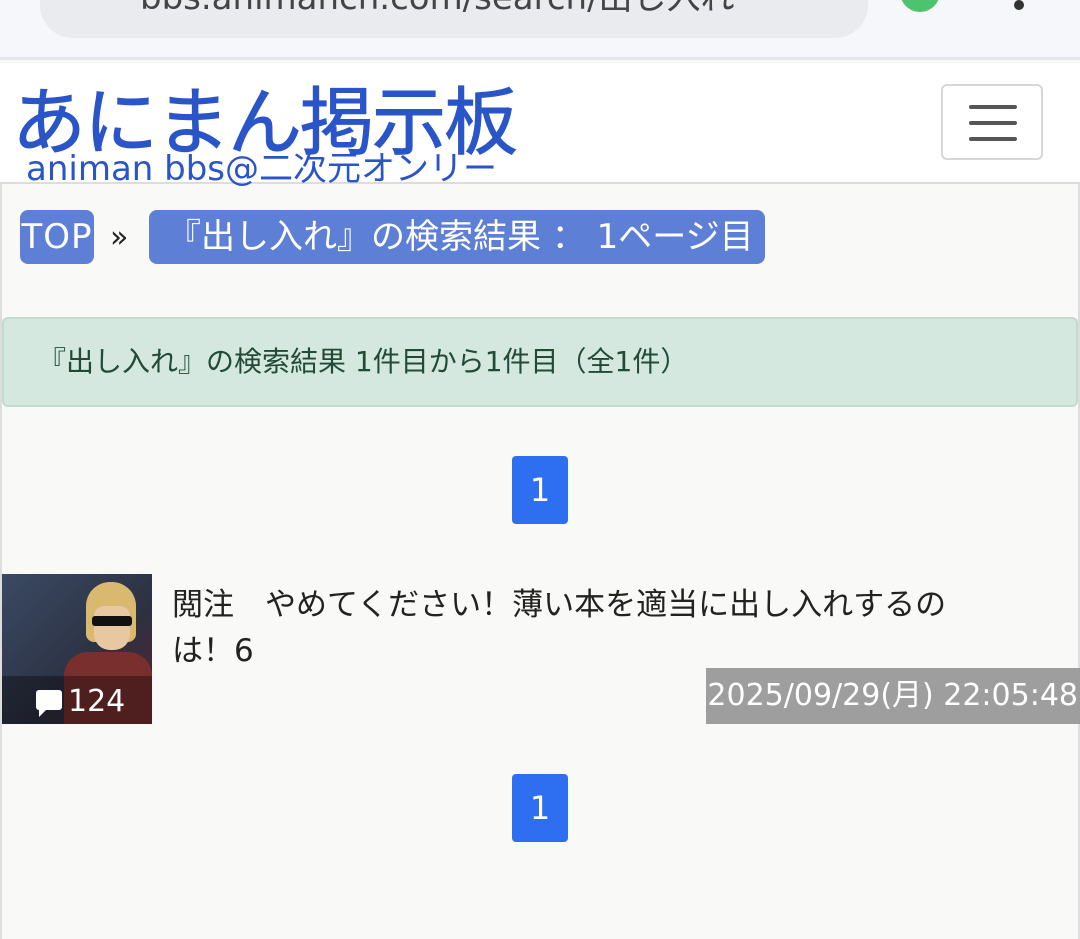 Image resolution: width=1080 pixels, height=939 pixels. I want to click on breadcrumb-current: 『出し入れ』の検索結果 ： 1ページ目, so click(457, 237).